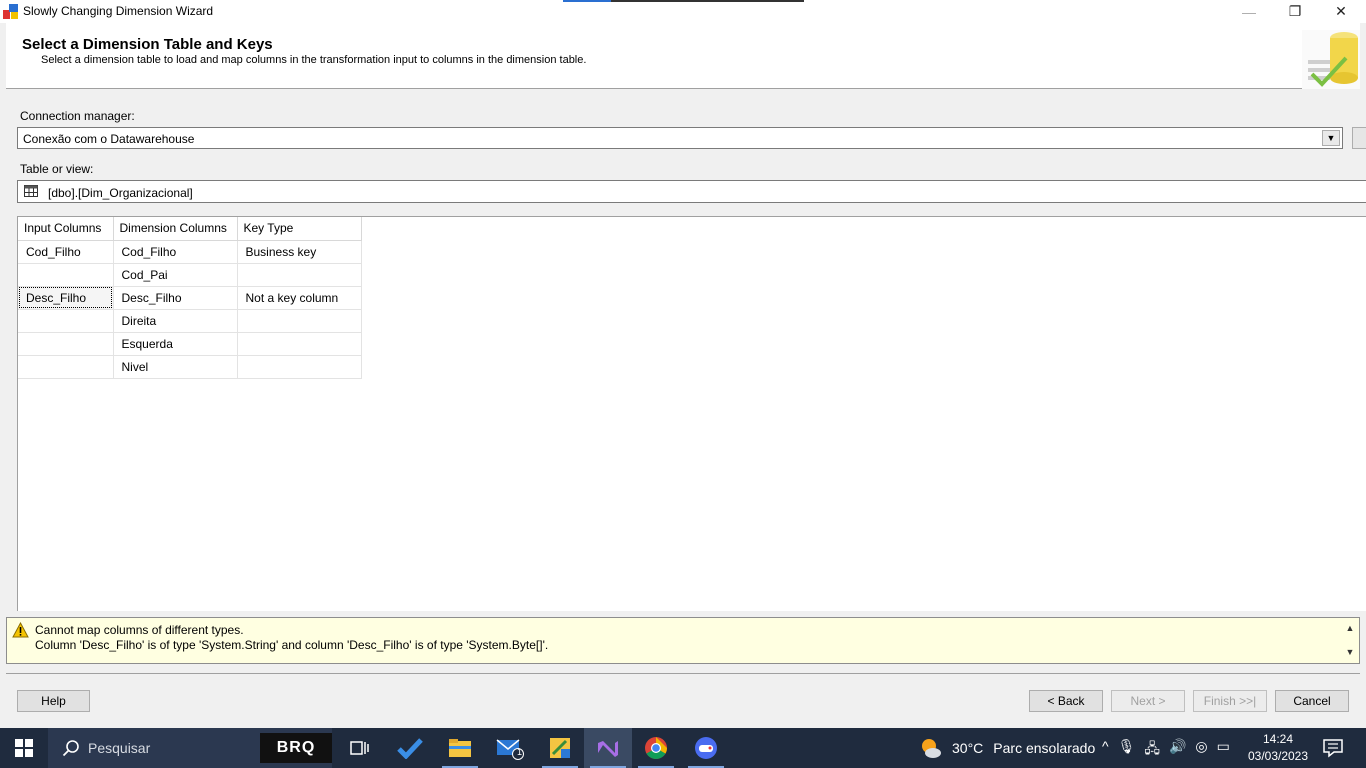 This screenshot has width=1366, height=768. Describe the element at coordinates (1278, 739) in the screenshot. I see `clock-time: 14:24` at that location.